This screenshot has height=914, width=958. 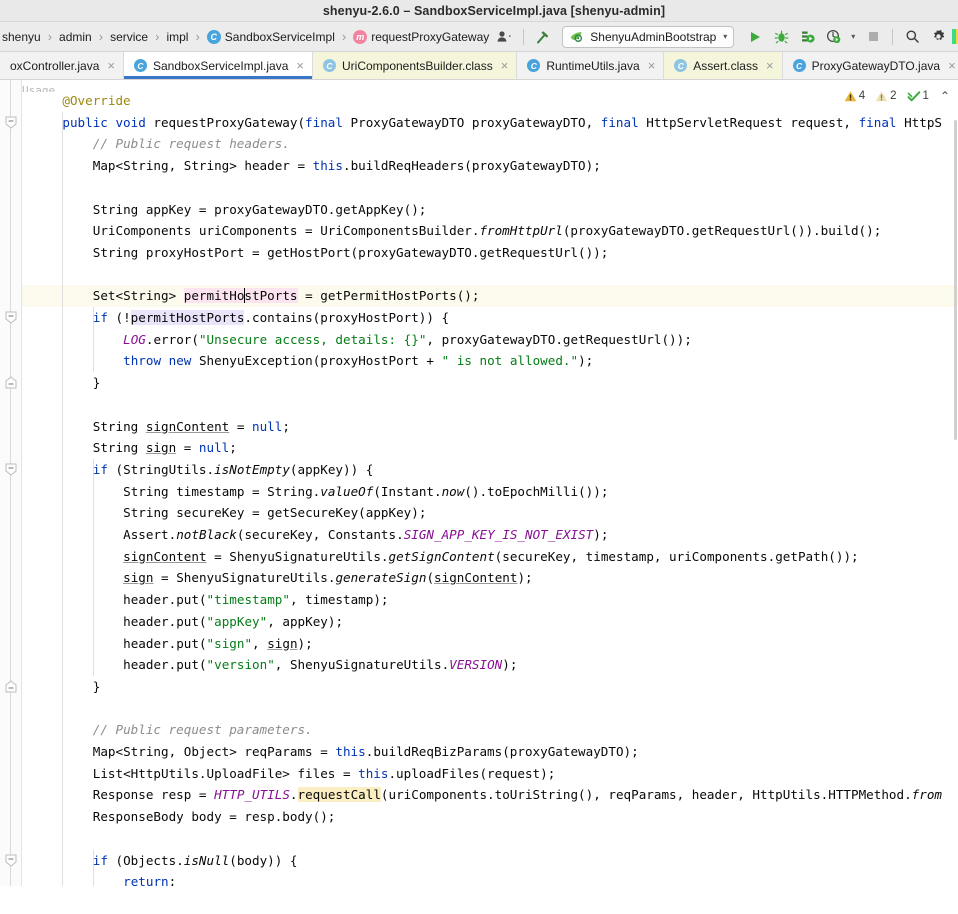 I want to click on breadcrumb-item-admin: admin, so click(x=75, y=37).